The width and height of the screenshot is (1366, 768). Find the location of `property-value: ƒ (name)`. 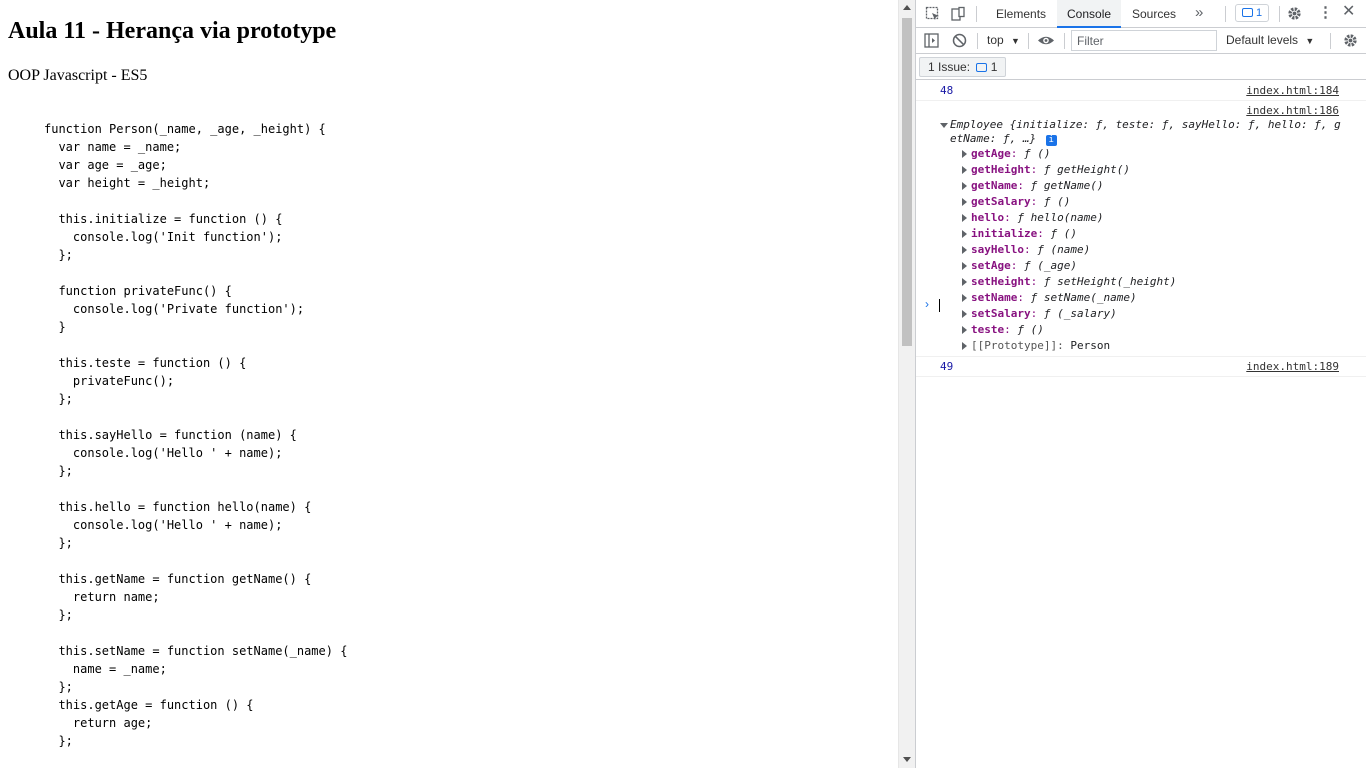

property-value: ƒ (name) is located at coordinates (1064, 249).